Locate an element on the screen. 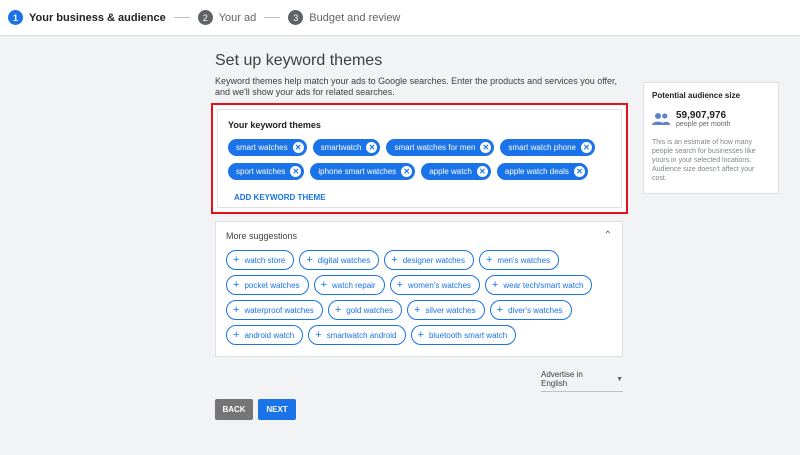  keyword-chip: smart watches ✕ is located at coordinates (267, 147).